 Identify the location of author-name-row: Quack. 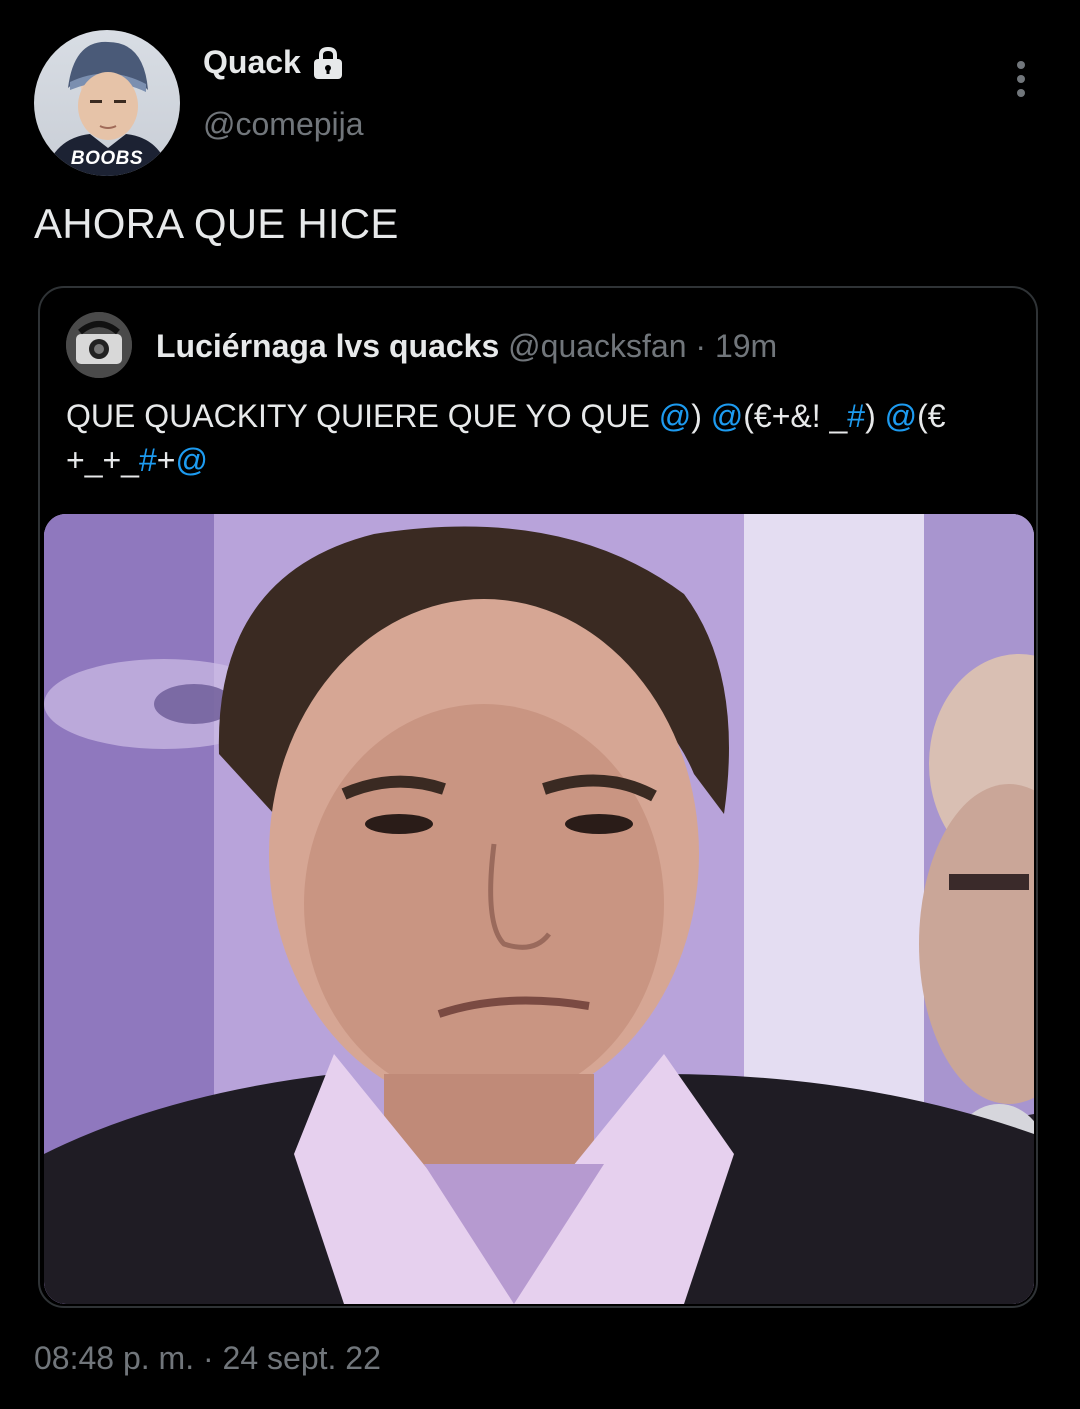
(274, 62).